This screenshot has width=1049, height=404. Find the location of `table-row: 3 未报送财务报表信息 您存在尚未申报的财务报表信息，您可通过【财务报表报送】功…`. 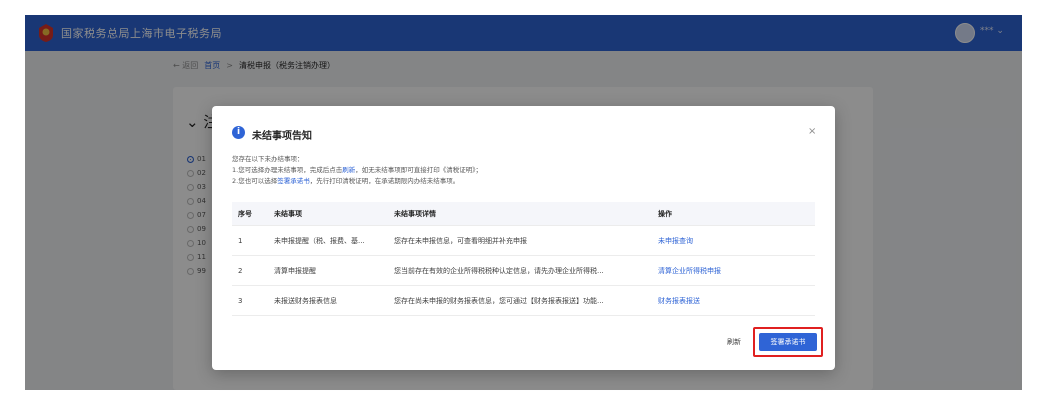

table-row: 3 未报送财务报表信息 您存在尚未申报的财务报表信息，您可通过【财务报表报送】功… is located at coordinates (523, 301).